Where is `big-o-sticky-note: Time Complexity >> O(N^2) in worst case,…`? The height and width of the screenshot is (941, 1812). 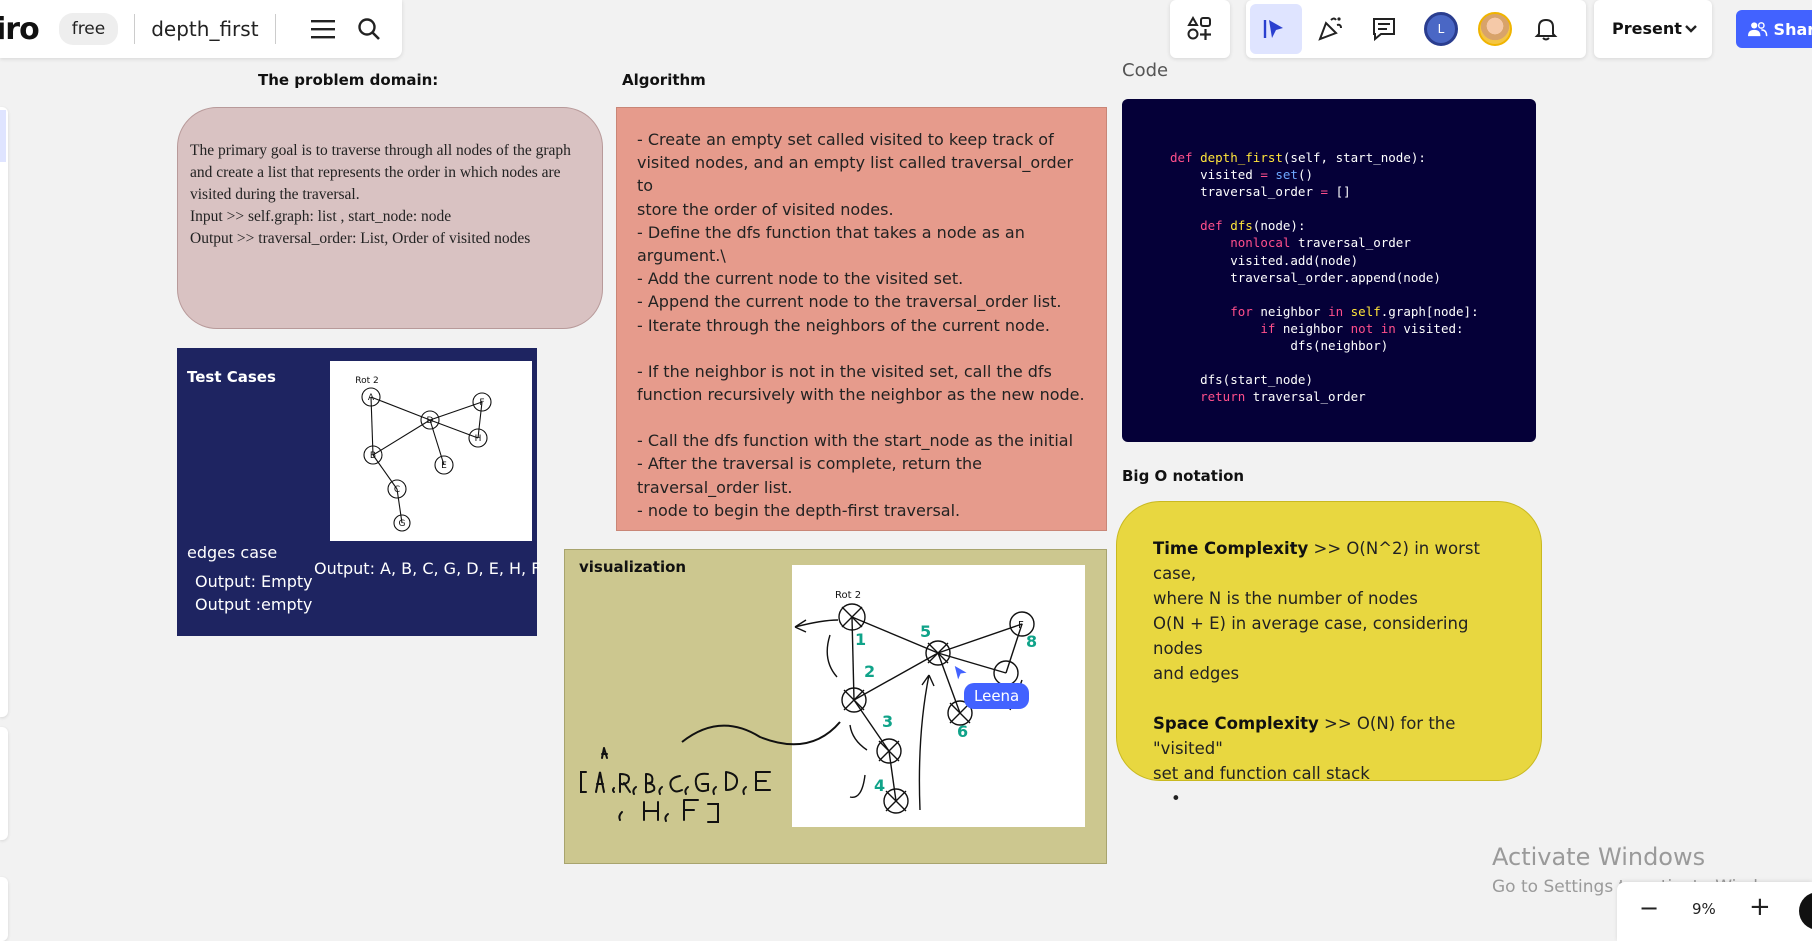
big-o-sticky-note: Time Complexity >> O(N^2) in worst case,… is located at coordinates (1329, 654).